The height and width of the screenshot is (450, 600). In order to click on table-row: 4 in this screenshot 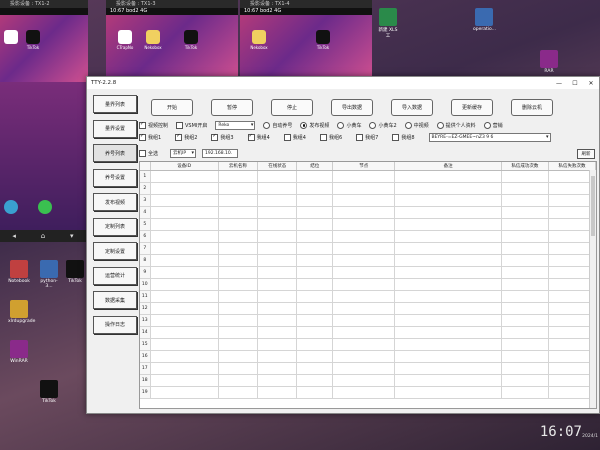, I will do `click(368, 213)`.